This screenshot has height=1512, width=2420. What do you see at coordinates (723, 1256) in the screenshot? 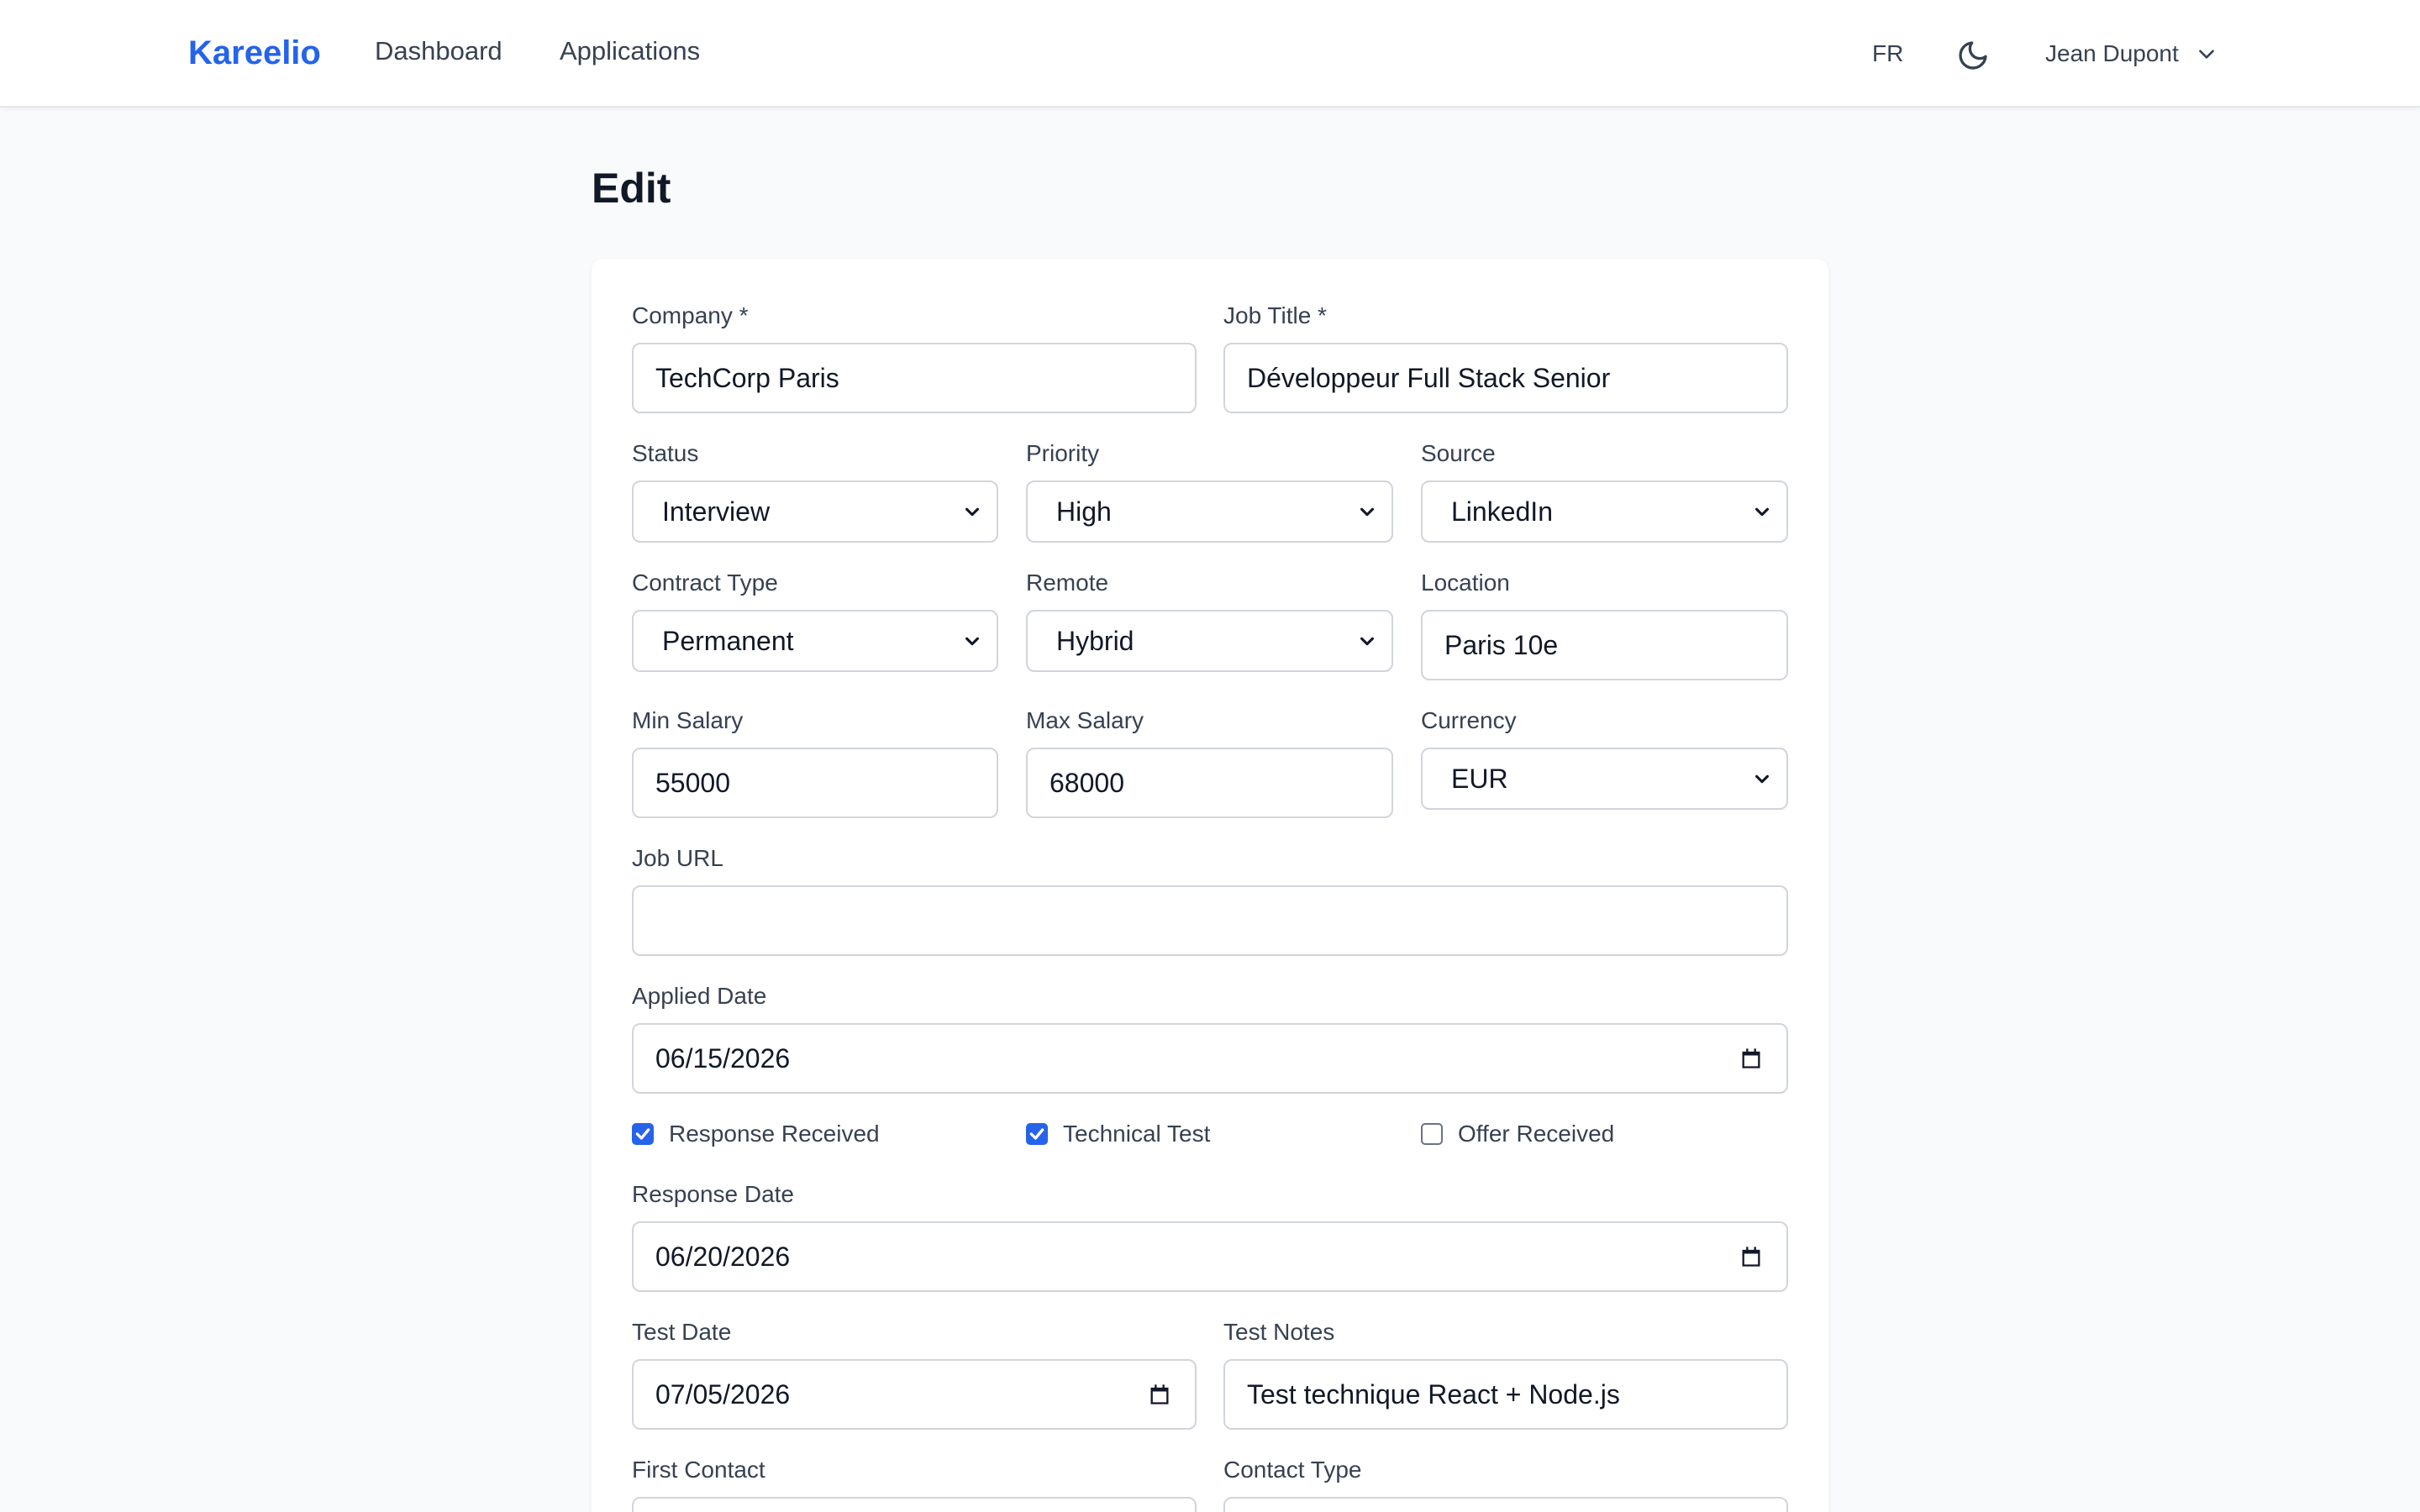
I see `response-date-value: 06/20/2026` at bounding box center [723, 1256].